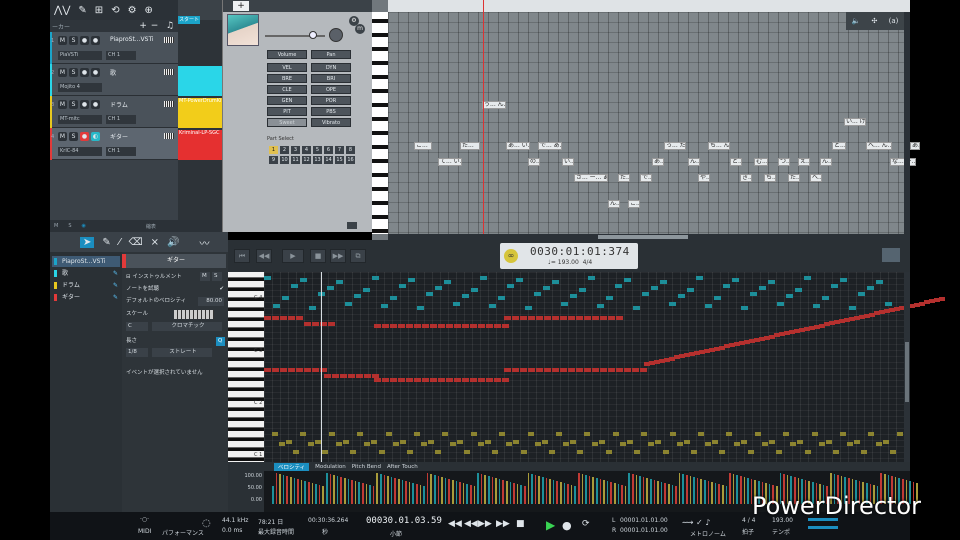 This screenshot has width=960, height=540. I want to click on instrument-select: PiaVSTi, so click(80, 55).